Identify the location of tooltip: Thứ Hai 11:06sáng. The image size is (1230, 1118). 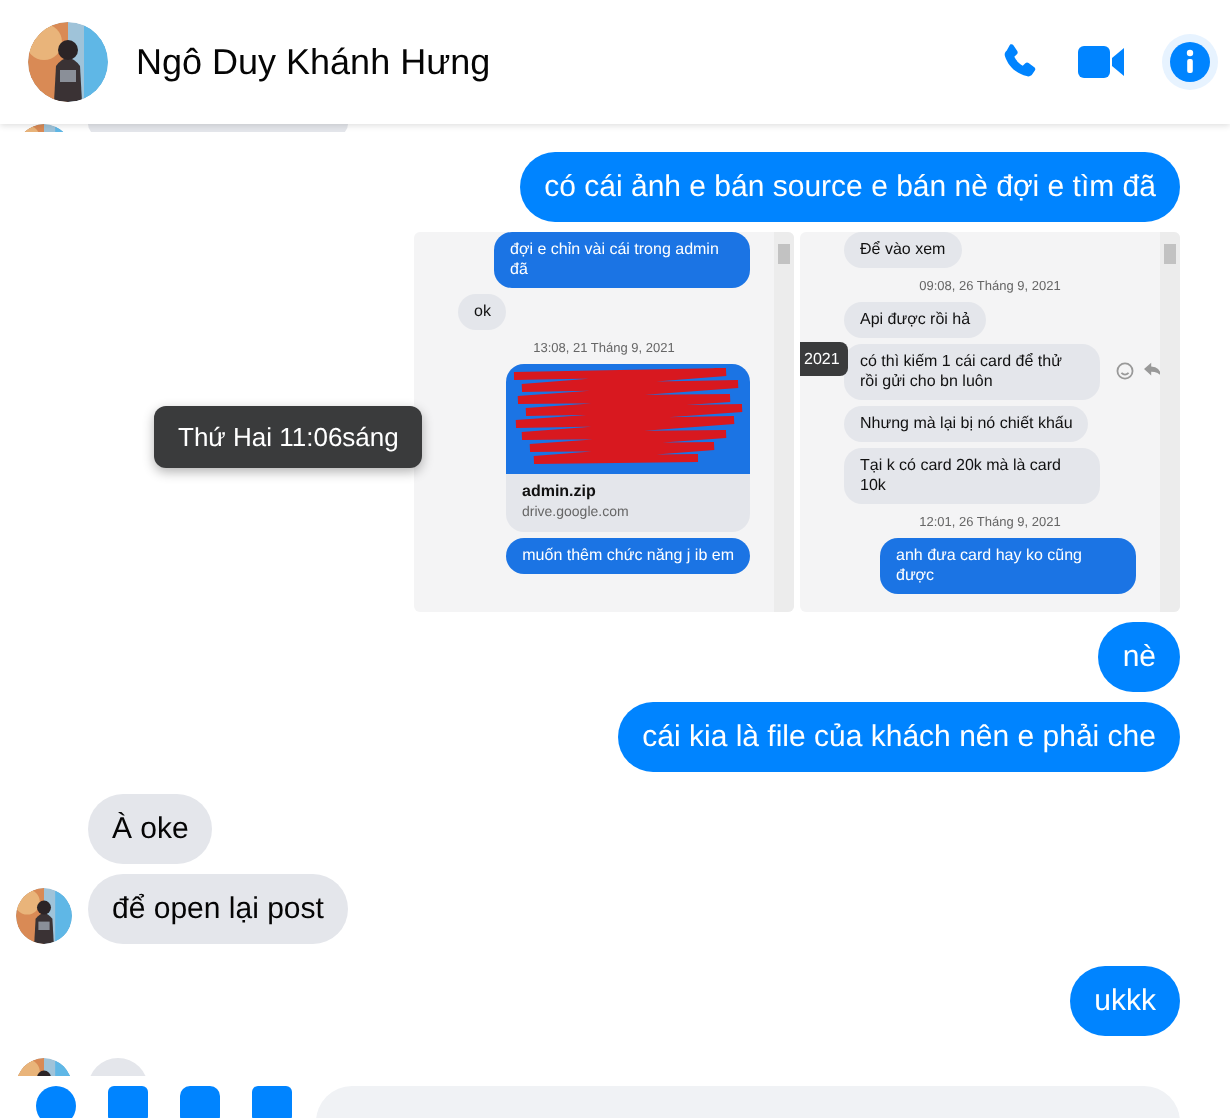
(288, 437).